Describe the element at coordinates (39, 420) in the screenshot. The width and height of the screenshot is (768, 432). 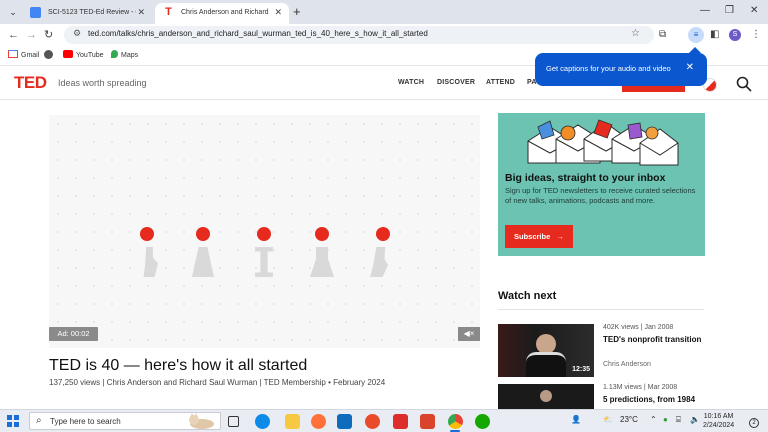
I see `search-icon: ⌕` at that location.